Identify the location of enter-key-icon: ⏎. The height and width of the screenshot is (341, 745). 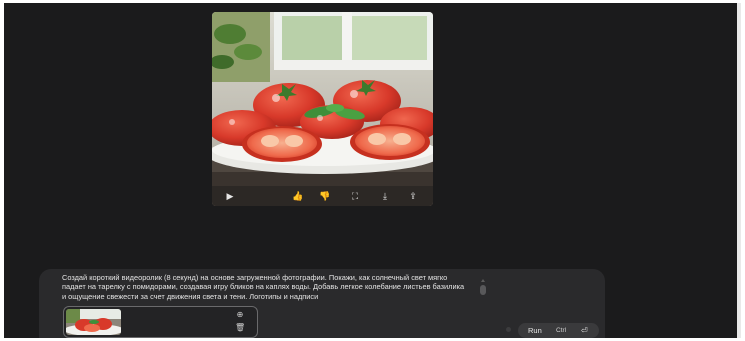
(584, 330).